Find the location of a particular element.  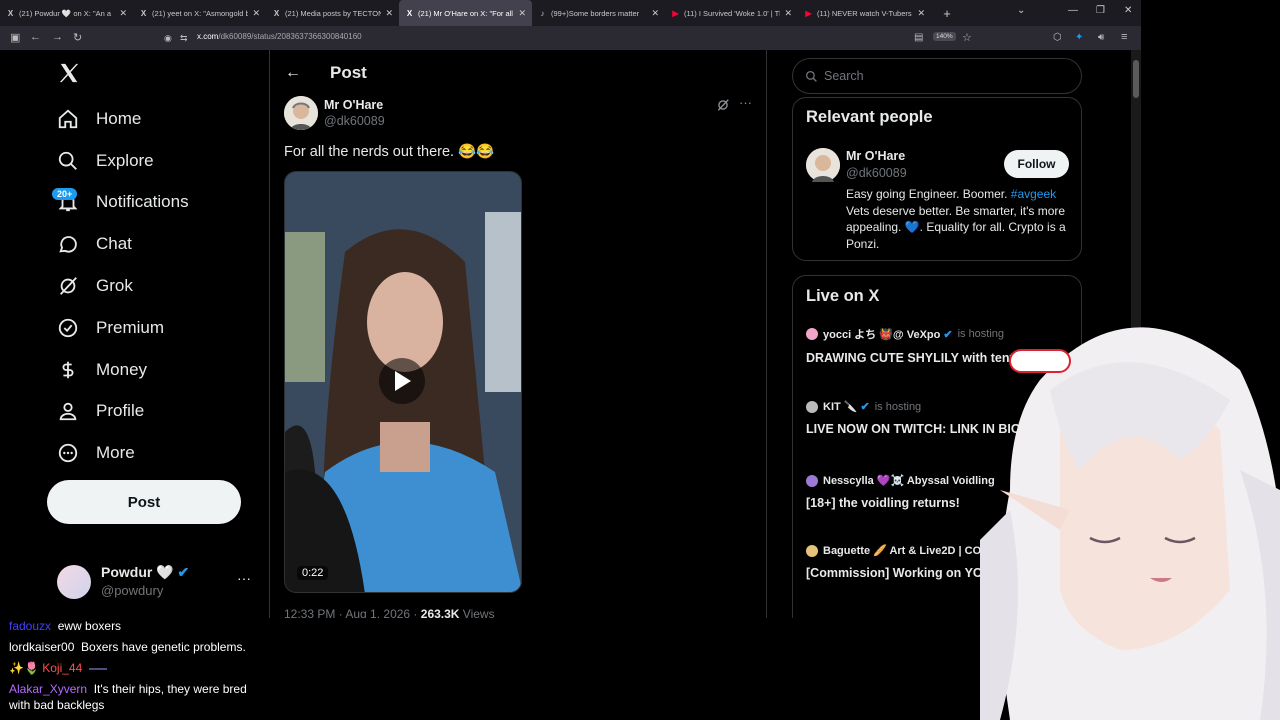

tab: ▶ (11) I Survived 'Woke 1.0' | The ✕ is located at coordinates (731, 13).